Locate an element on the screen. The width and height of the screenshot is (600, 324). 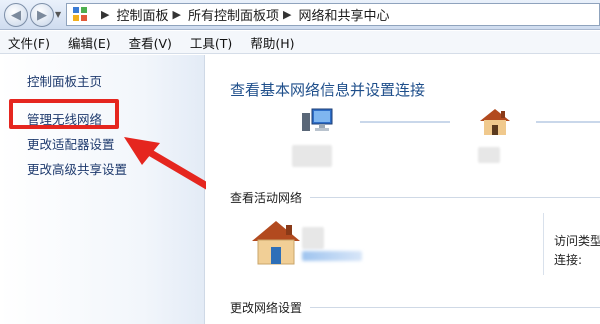
active-network-home-icon is located at coordinates (276, 243).